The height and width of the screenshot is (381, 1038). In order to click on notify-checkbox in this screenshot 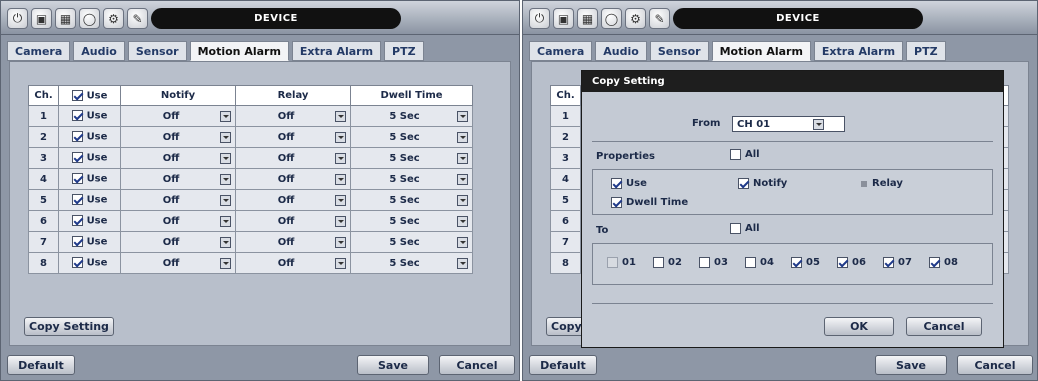, I will do `click(743, 183)`.